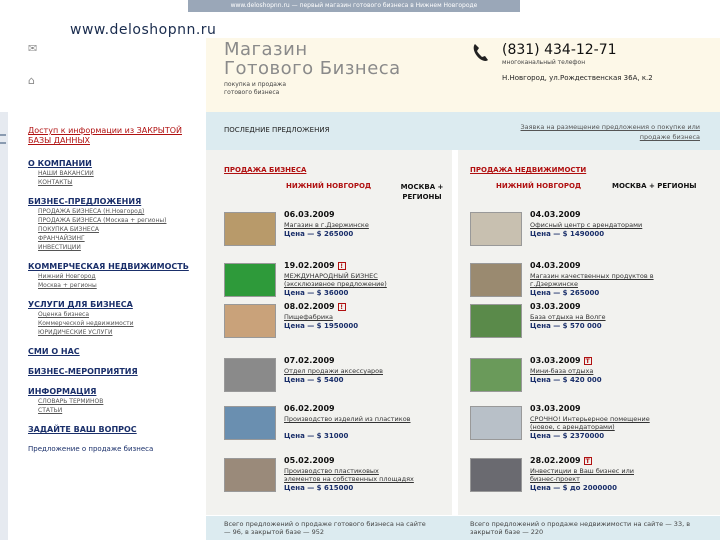 The image size is (720, 540). What do you see at coordinates (349, 371) in the screenshot?
I see `listing-title: Отдел продажи аксессуаров` at bounding box center [349, 371].